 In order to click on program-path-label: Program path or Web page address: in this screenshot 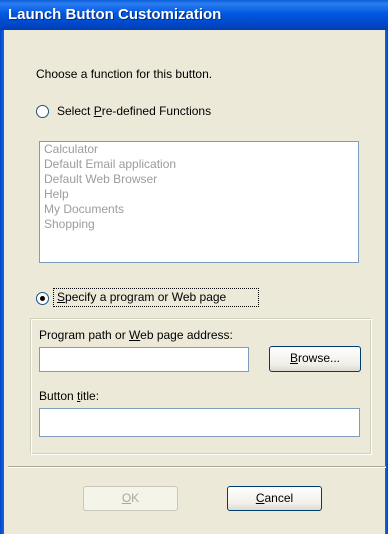, I will do `click(136, 335)`.